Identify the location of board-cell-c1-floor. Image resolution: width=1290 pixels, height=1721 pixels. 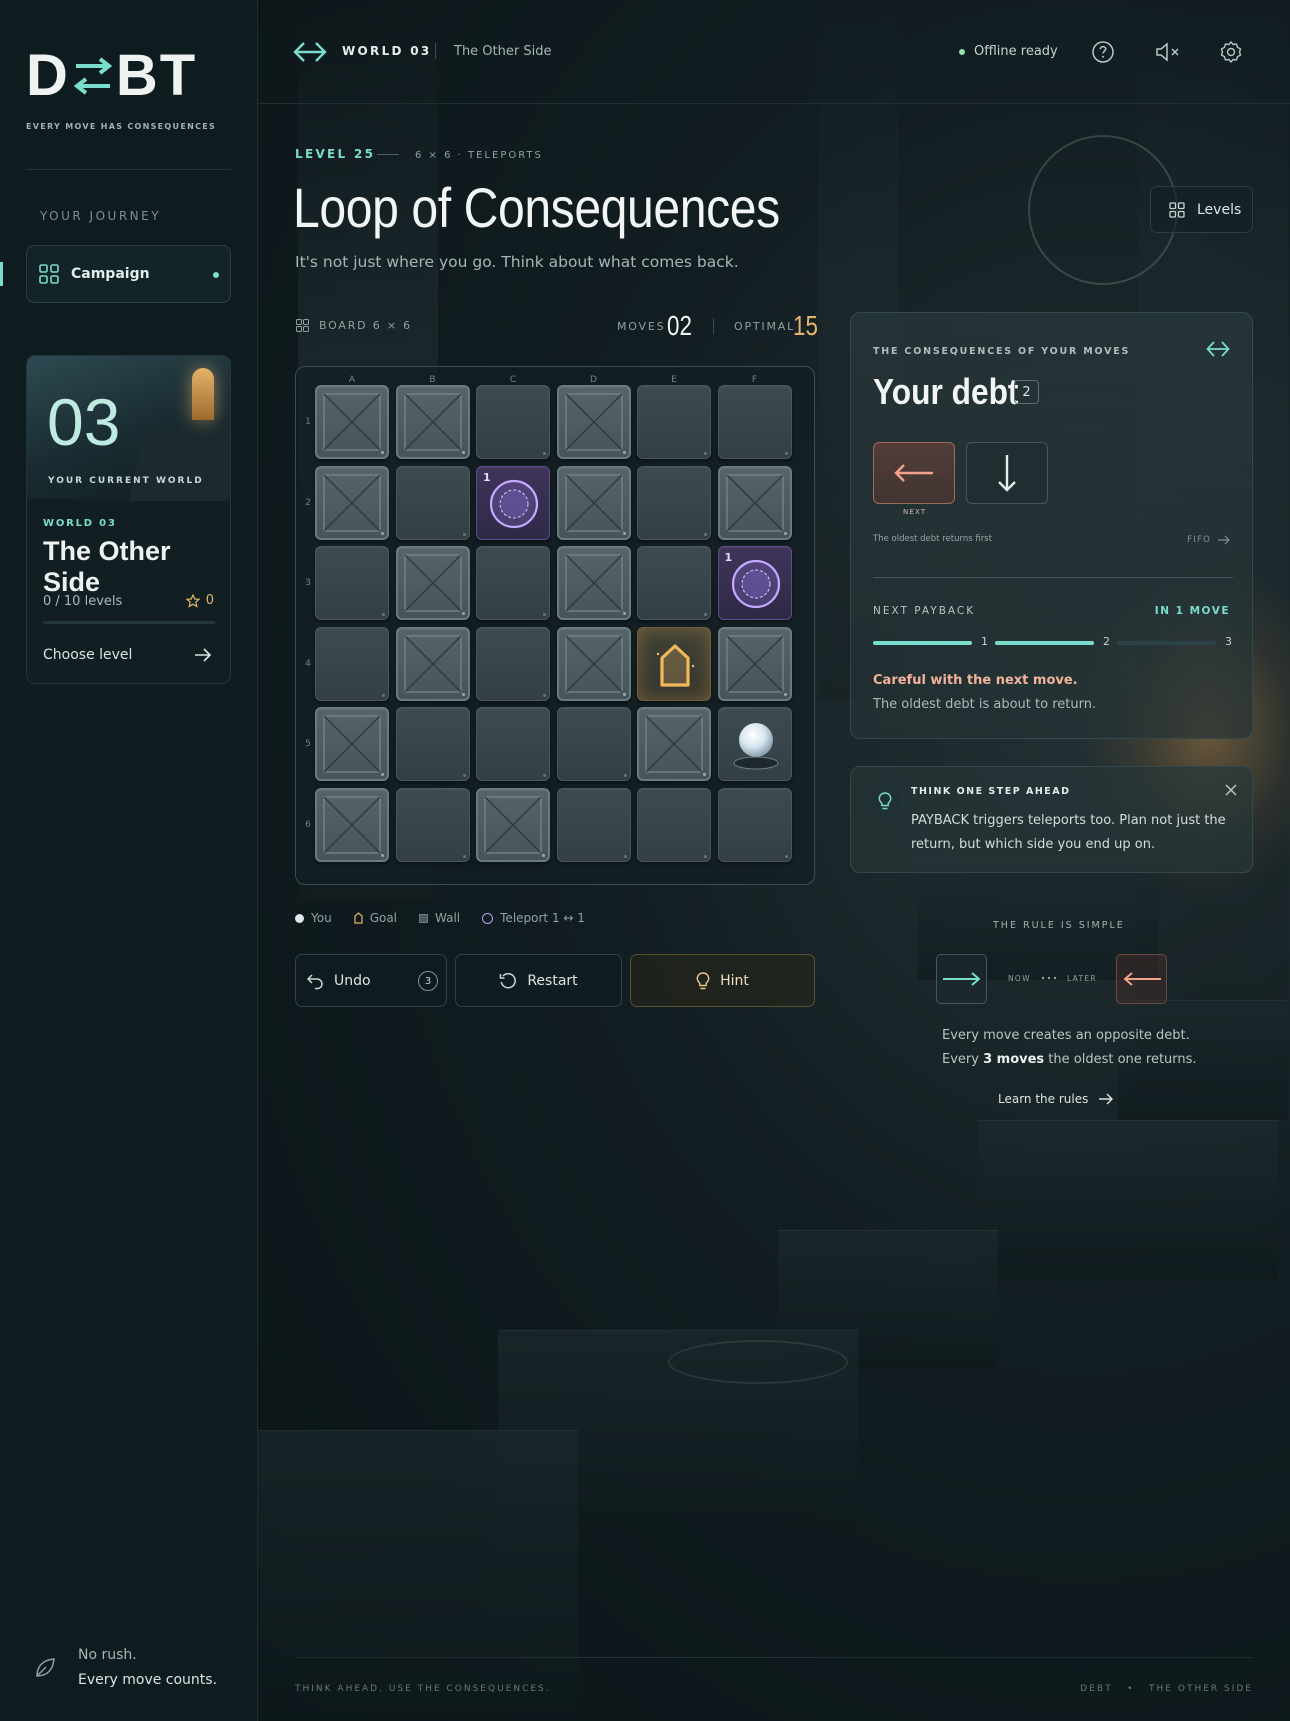
(513, 422).